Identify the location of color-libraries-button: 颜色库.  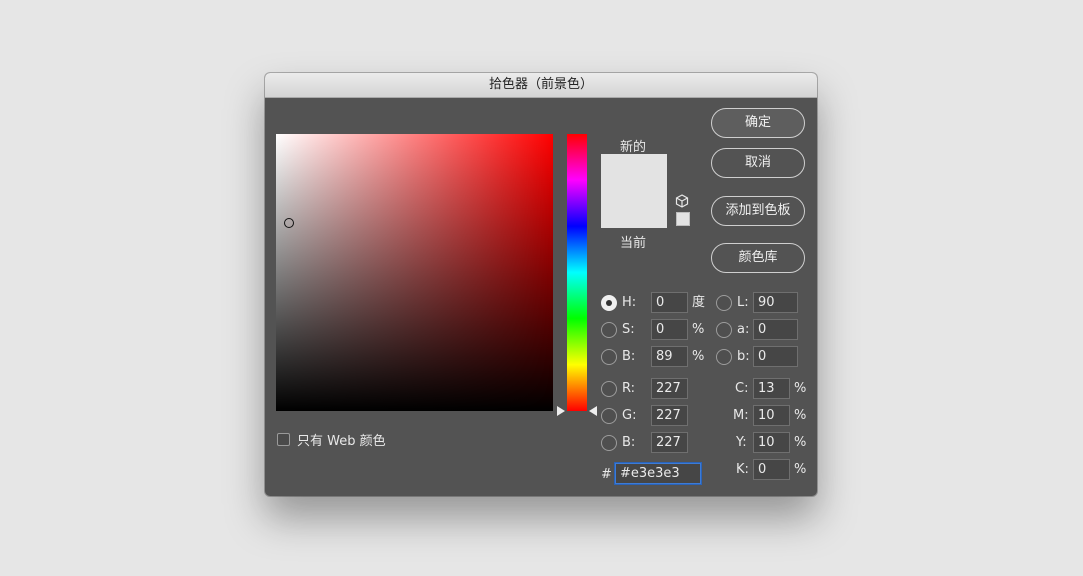
(758, 258).